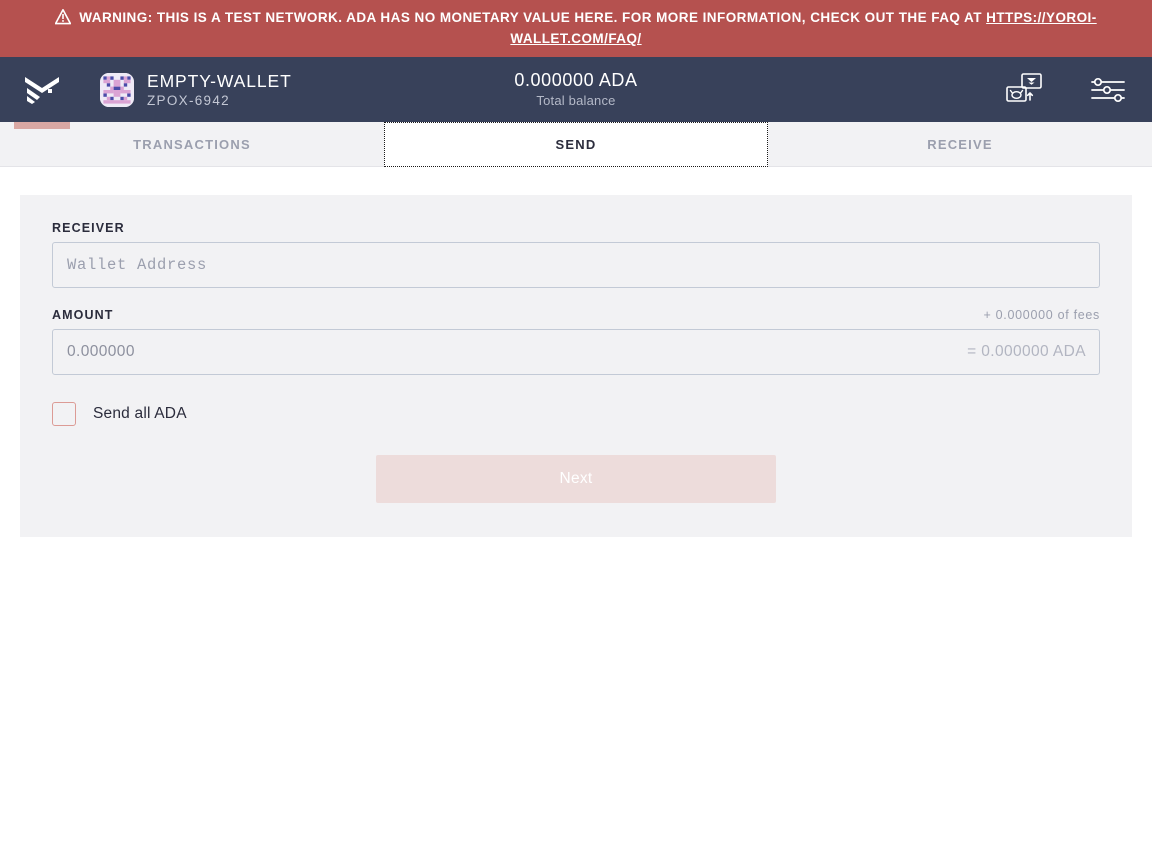 The image size is (1152, 847). I want to click on total-balance-label: Total balance, so click(576, 100).